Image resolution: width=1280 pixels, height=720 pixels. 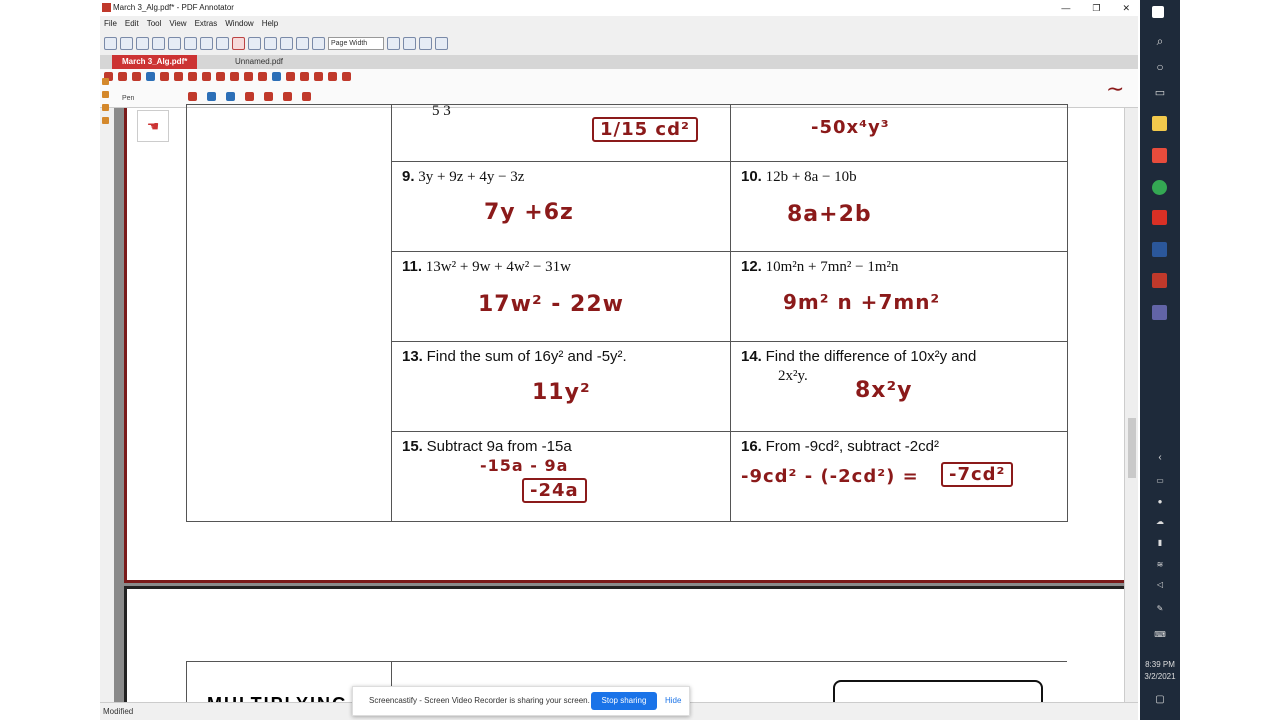 I want to click on restore-icon: ❐, so click(x=1096, y=8).